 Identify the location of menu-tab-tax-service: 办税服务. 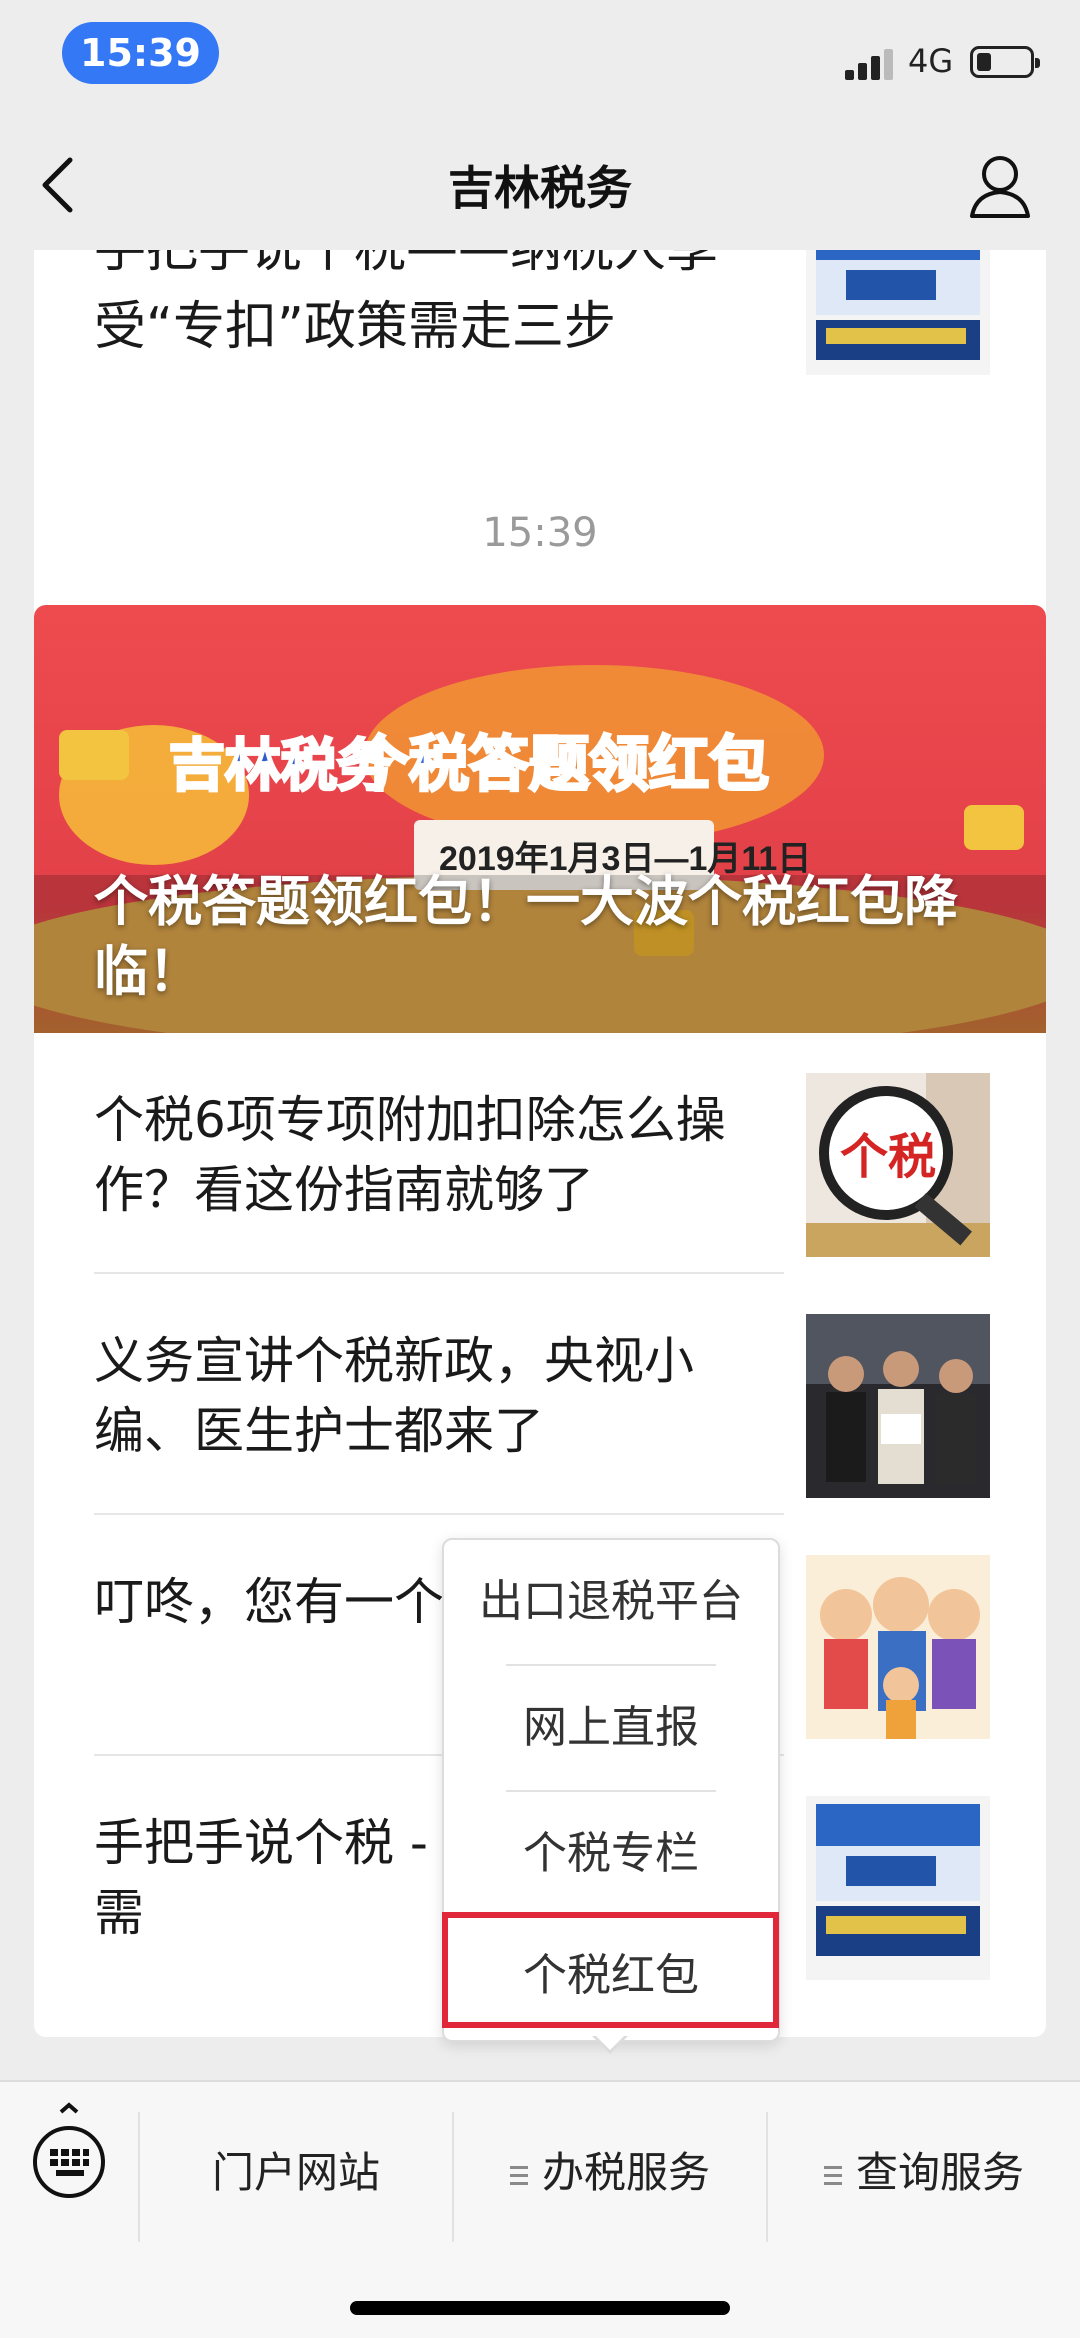
(610, 2173).